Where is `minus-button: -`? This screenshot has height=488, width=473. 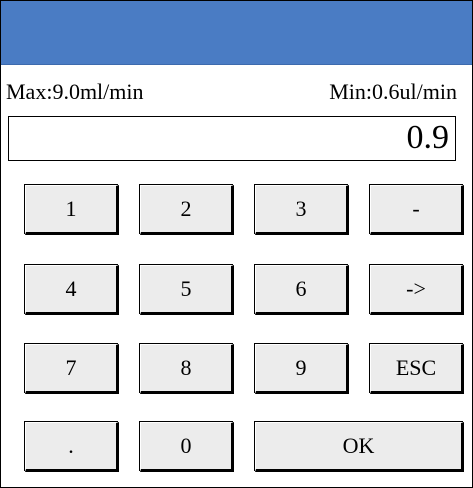
minus-button: - is located at coordinates (417, 210).